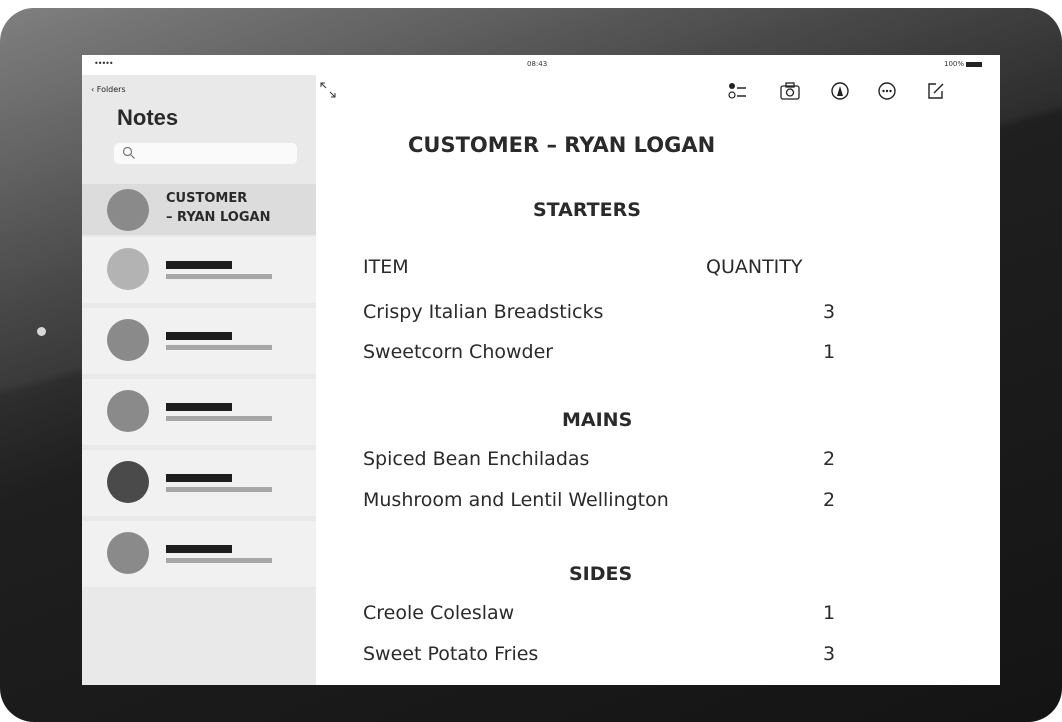  Describe the element at coordinates (738, 91) in the screenshot. I see `checklist-icon` at that location.